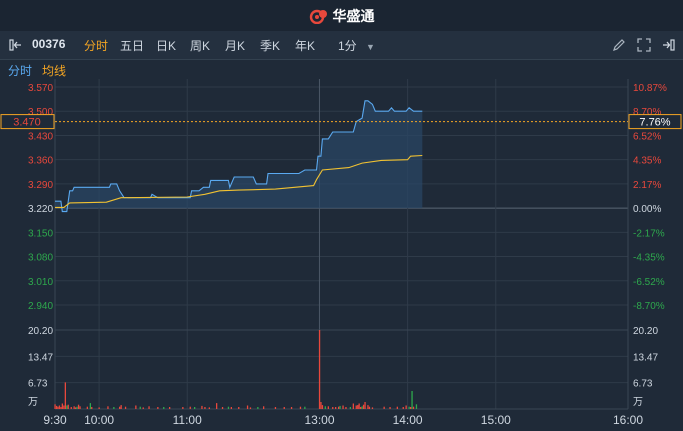  Describe the element at coordinates (496, 420) in the screenshot. I see `time-tick-label: 15:00` at that location.